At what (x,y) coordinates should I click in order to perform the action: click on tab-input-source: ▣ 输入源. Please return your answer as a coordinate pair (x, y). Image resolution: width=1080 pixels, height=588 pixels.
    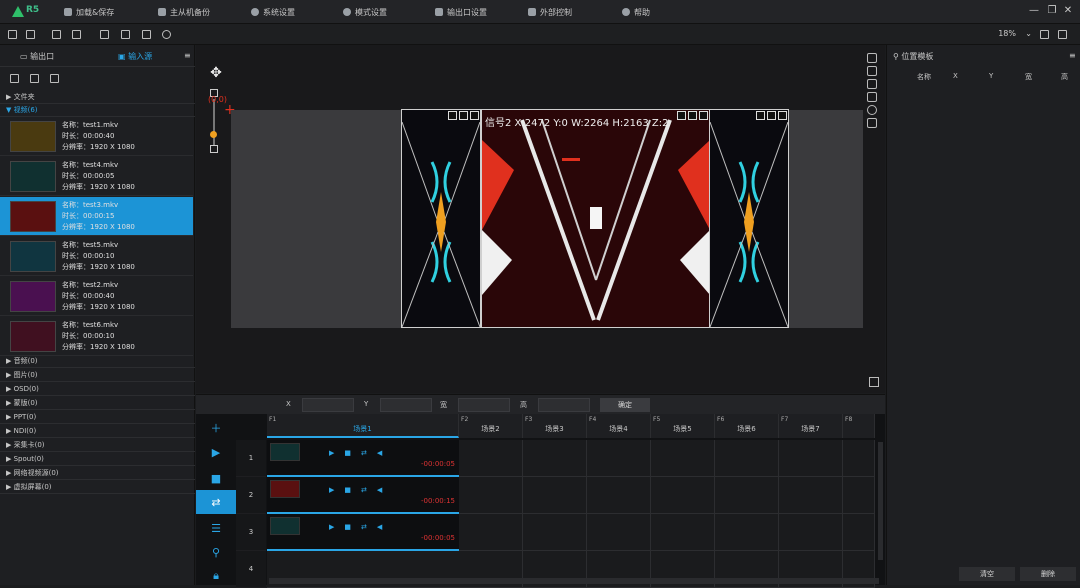
    Looking at the image, I should click on (135, 56).